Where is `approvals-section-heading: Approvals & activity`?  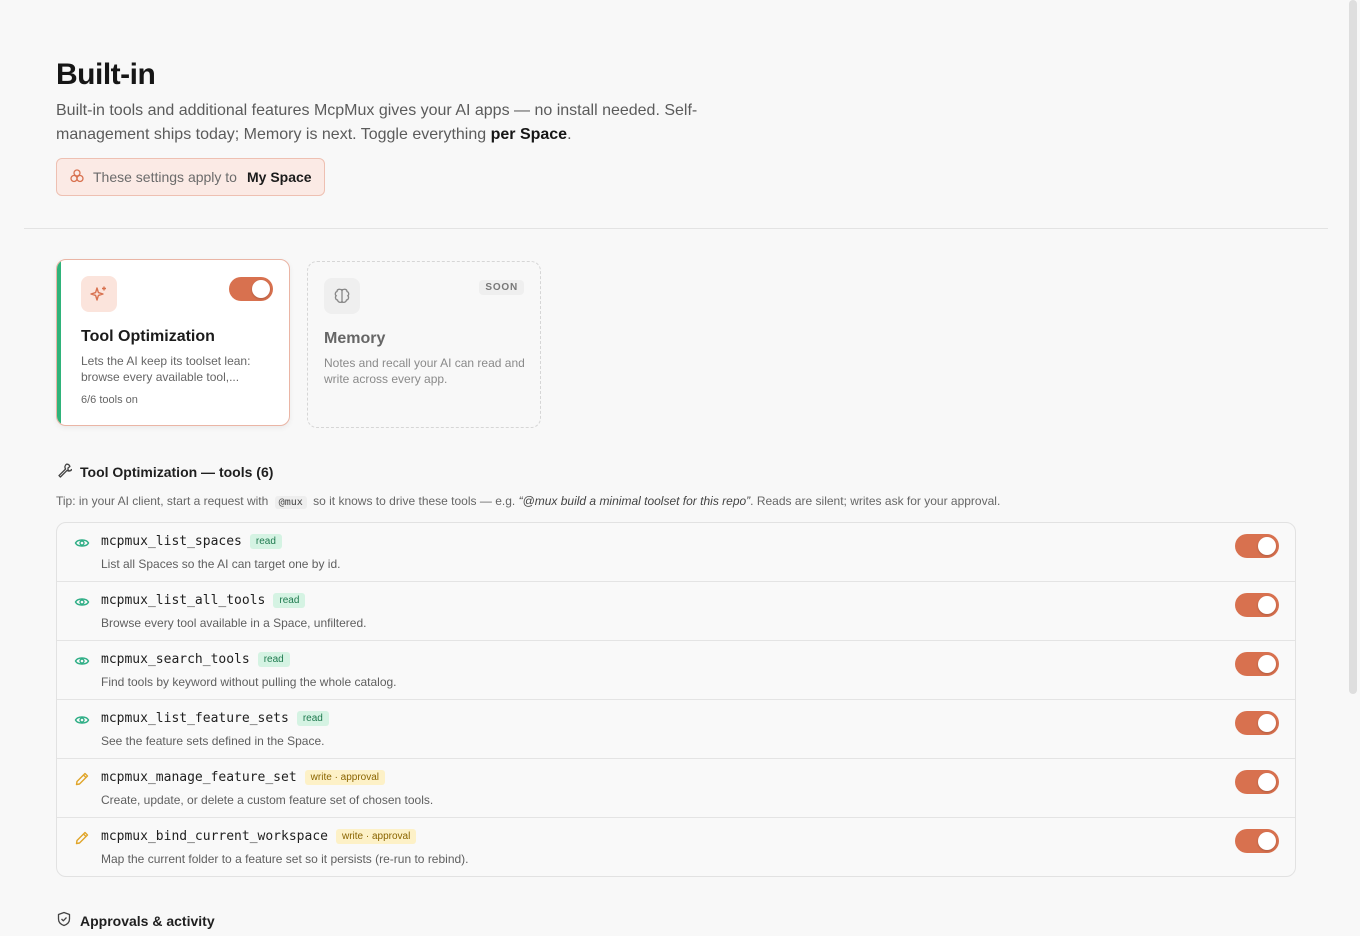
approvals-section-heading: Approvals & activity is located at coordinates (135, 920).